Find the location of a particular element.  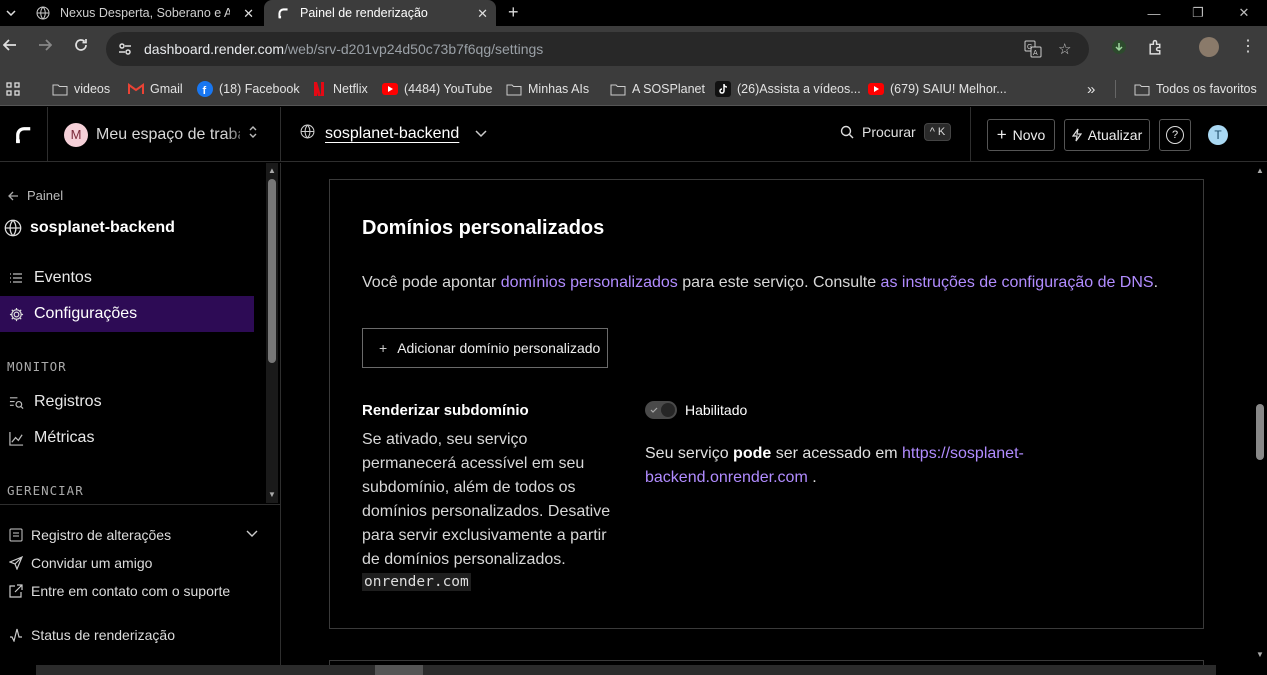

bookmark-videos: videos is located at coordinates (81, 89).